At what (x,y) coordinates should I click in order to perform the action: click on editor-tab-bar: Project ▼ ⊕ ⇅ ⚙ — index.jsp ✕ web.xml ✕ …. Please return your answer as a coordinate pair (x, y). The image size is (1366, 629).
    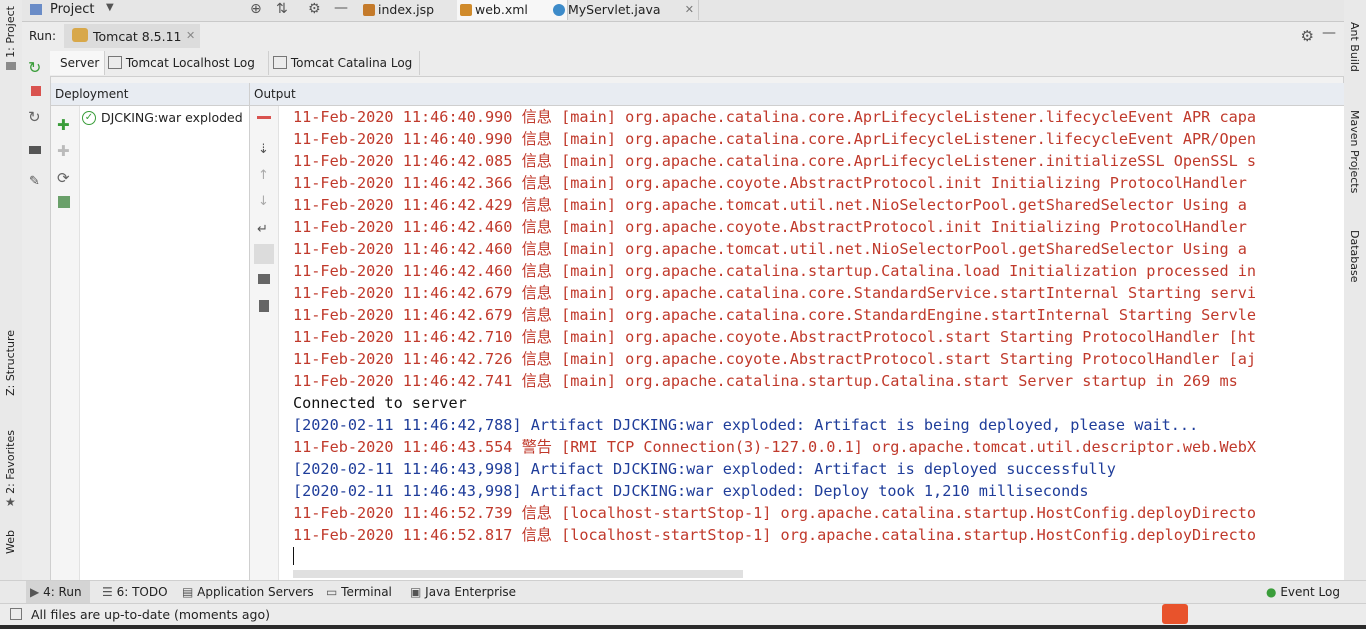
    Looking at the image, I should click on (683, 11).